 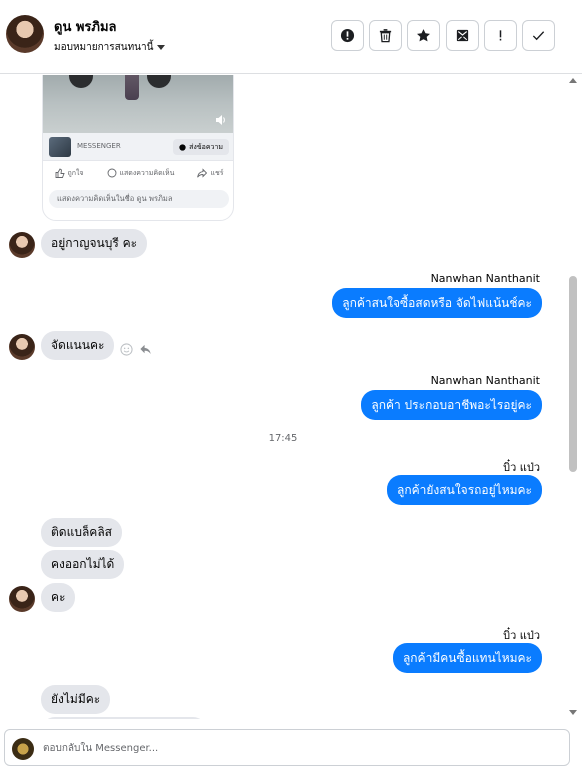 What do you see at coordinates (83, 564) in the screenshot?
I see `incoming-message: คงออกไม่ได้` at bounding box center [83, 564].